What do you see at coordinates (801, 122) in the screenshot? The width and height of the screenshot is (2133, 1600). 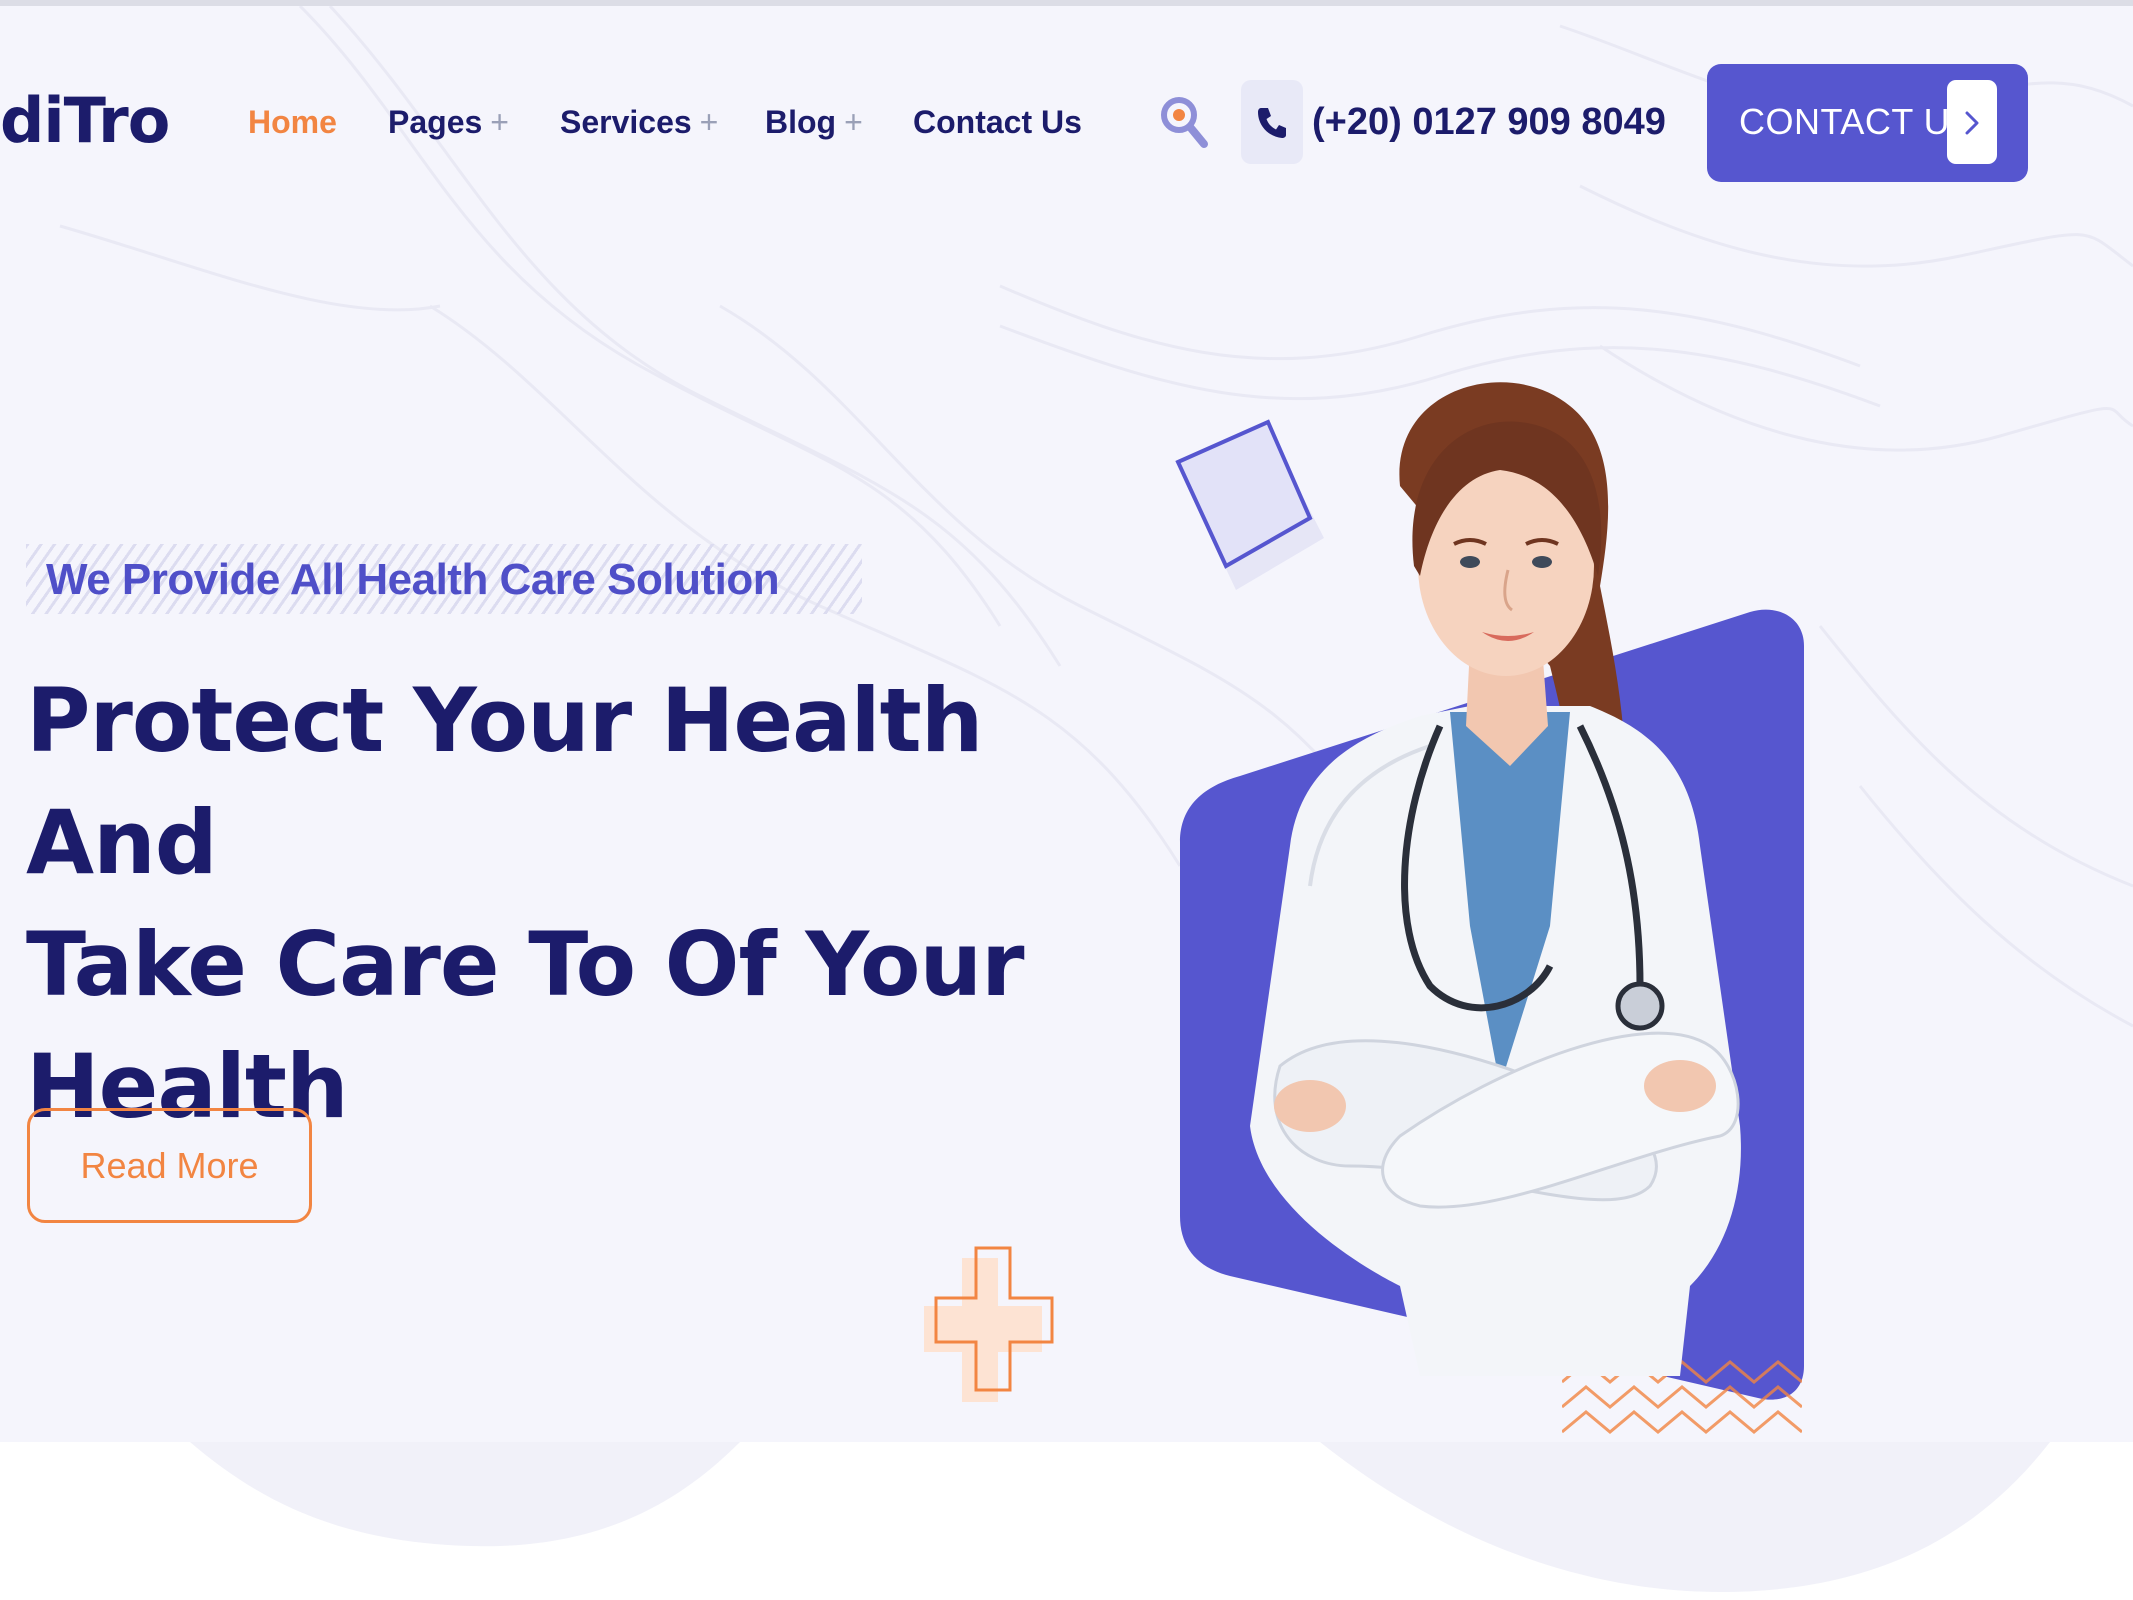 I see `nav-item-label: Blog` at bounding box center [801, 122].